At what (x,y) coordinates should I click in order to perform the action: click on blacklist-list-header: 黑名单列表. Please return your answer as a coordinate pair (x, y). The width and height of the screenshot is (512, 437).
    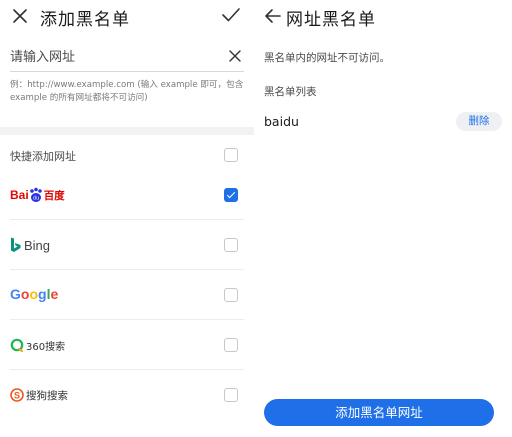
    Looking at the image, I should click on (290, 92).